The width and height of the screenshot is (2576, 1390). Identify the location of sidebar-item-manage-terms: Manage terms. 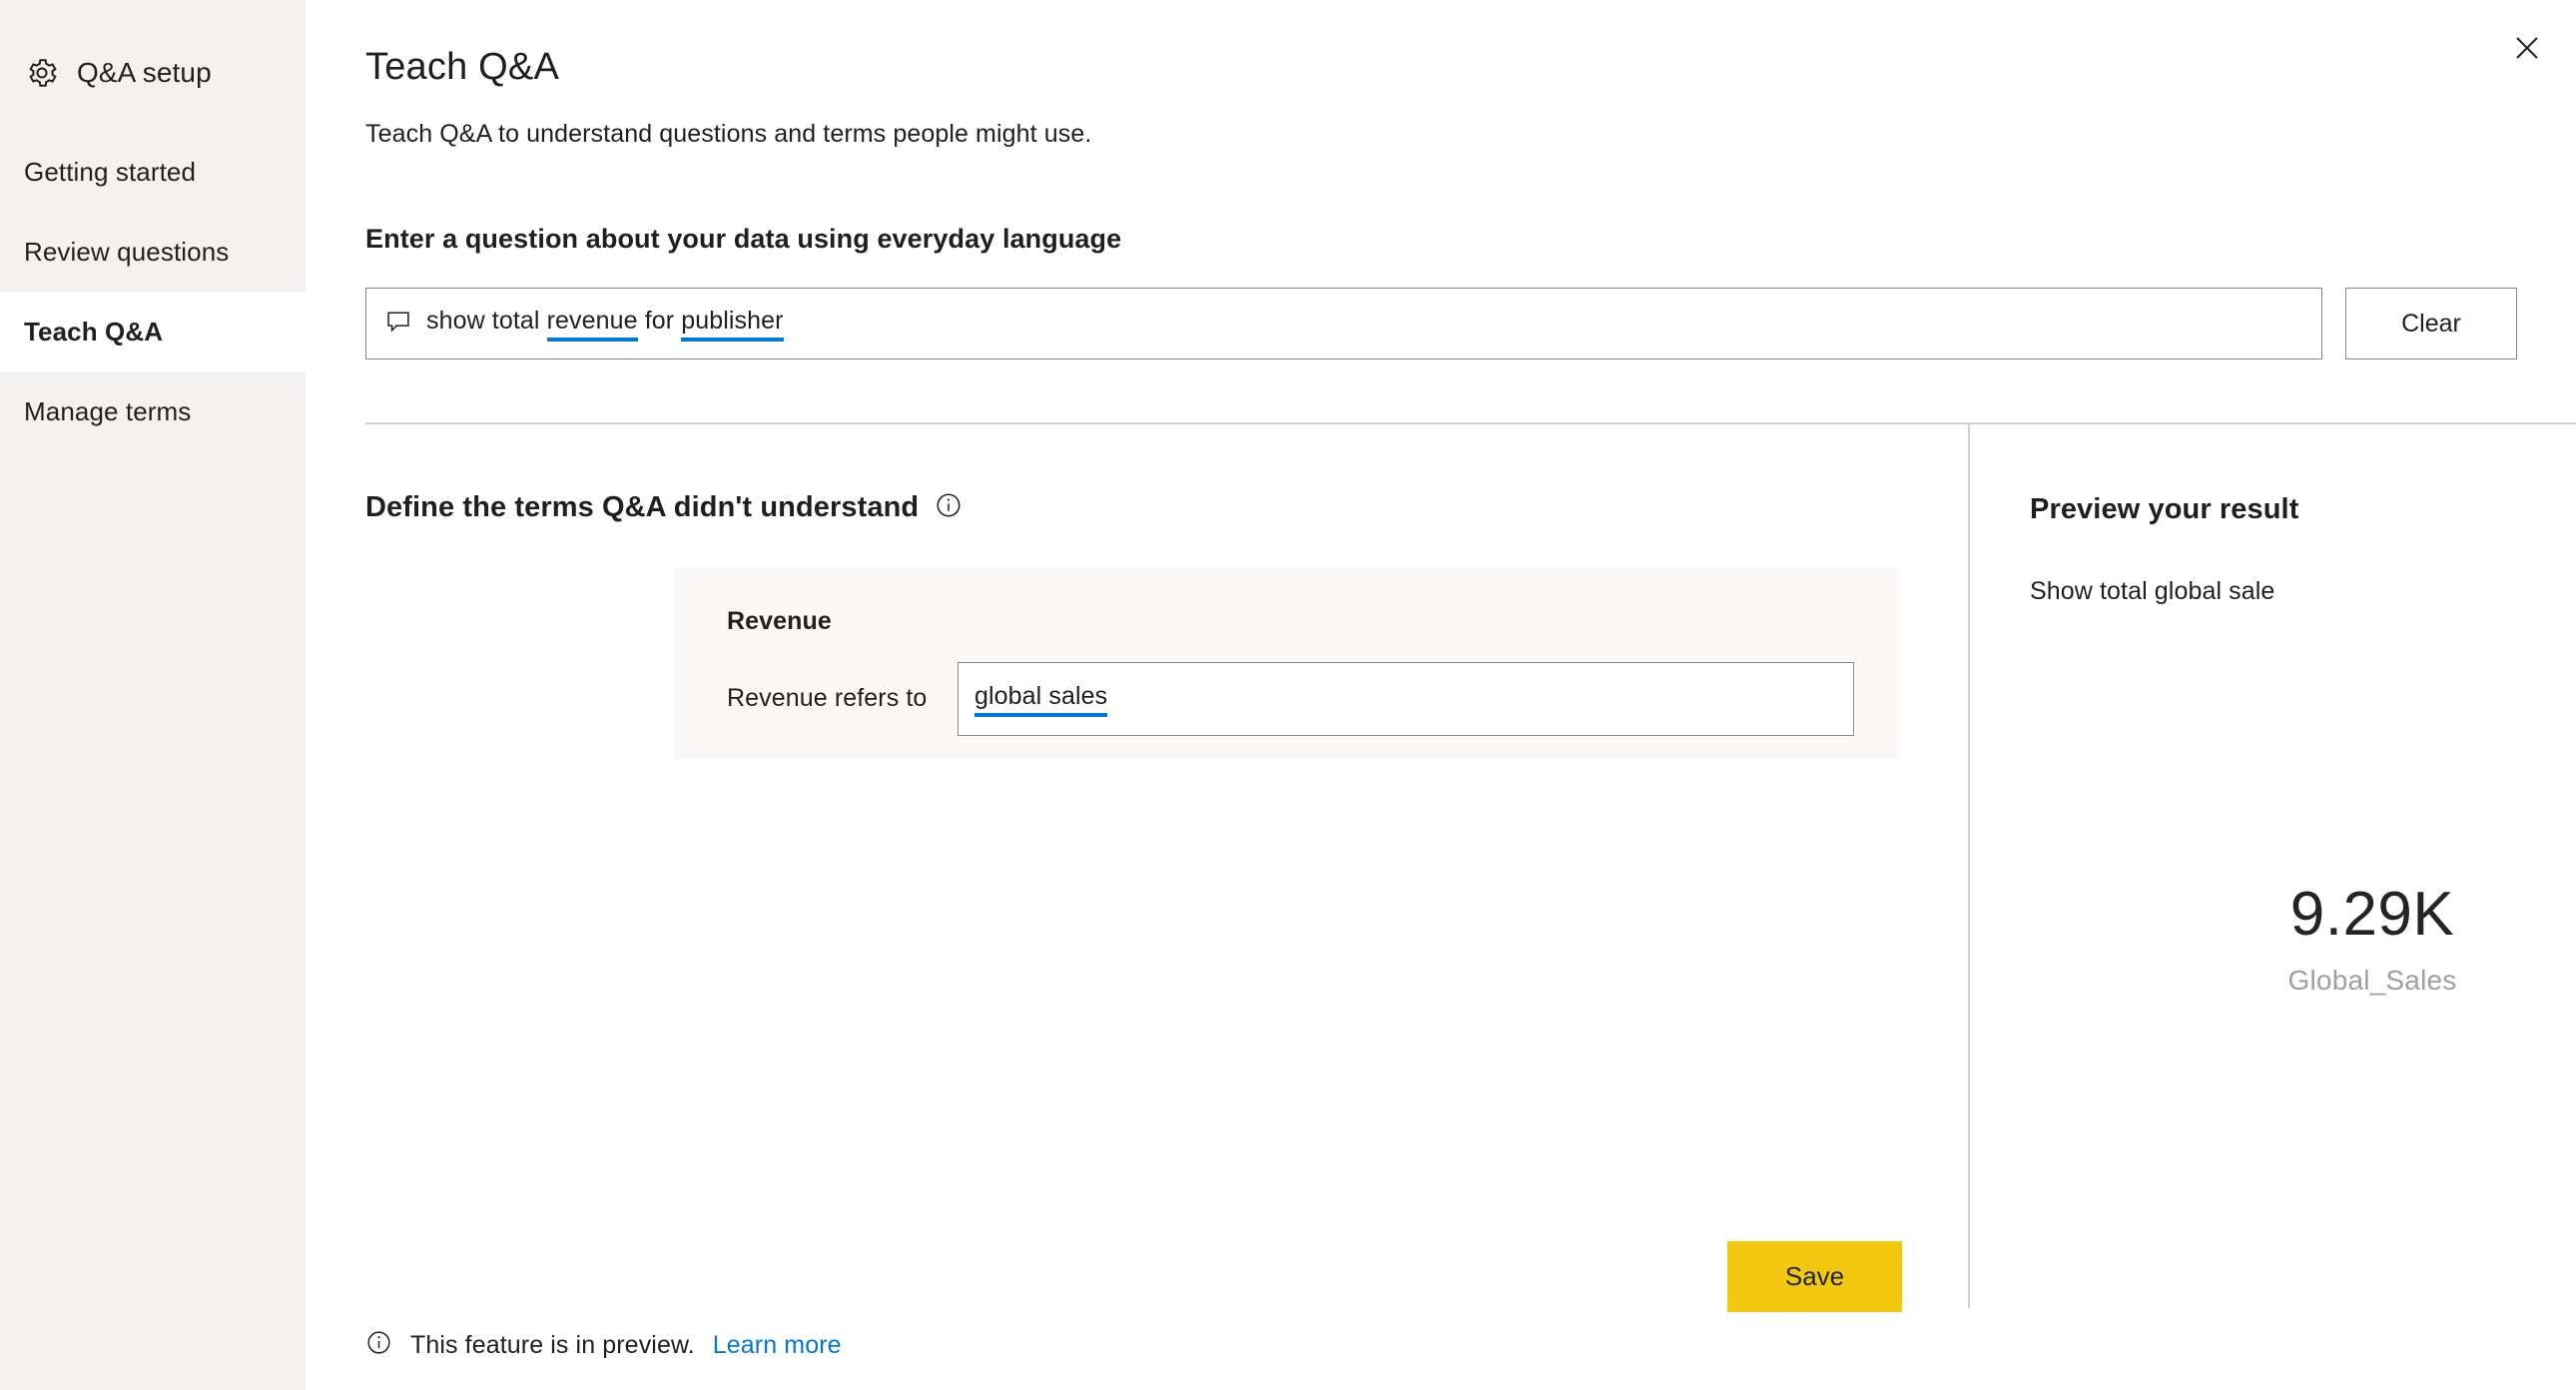
(153, 411).